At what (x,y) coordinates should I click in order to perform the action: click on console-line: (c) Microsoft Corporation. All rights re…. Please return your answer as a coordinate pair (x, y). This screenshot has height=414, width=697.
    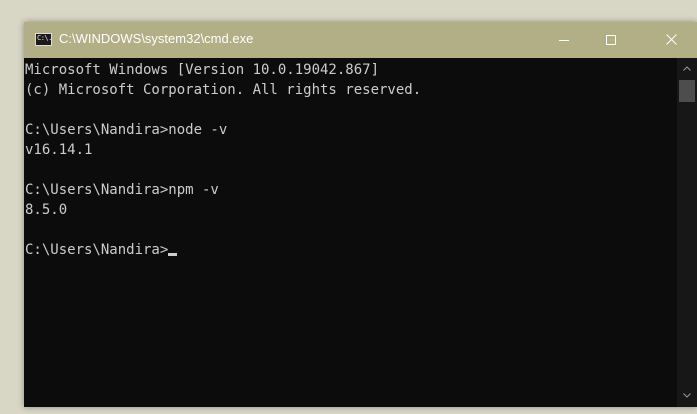
    Looking at the image, I should click on (223, 90).